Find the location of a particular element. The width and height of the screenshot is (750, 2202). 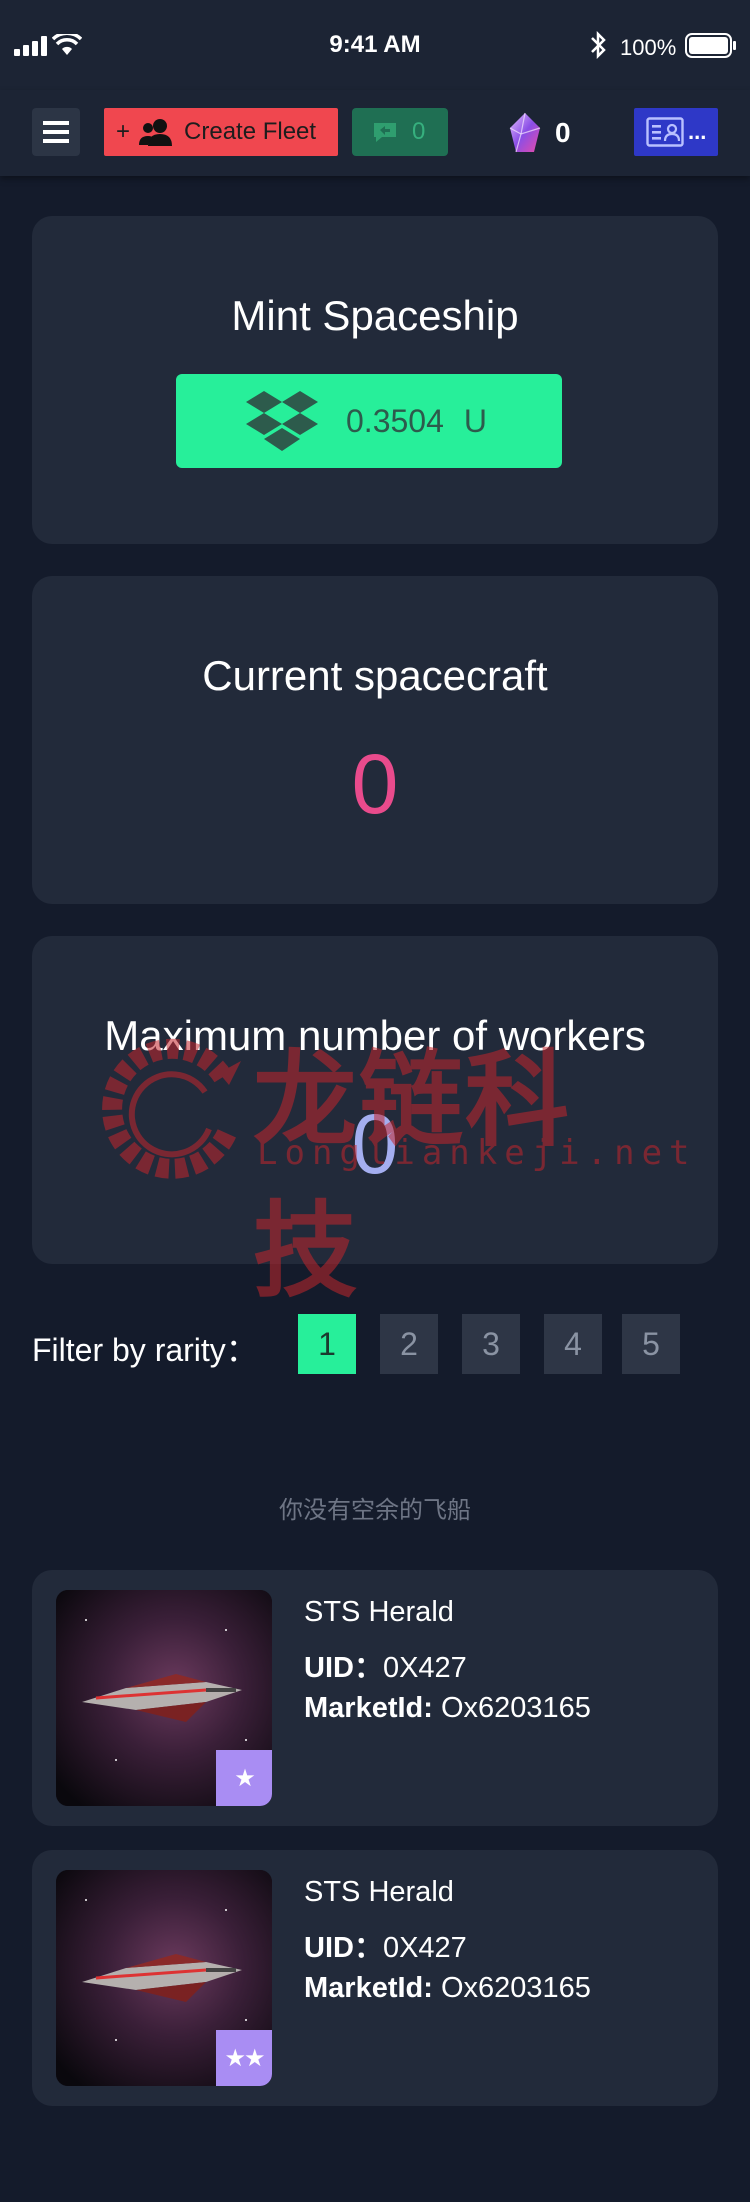

battery-icon is located at coordinates (710, 45).